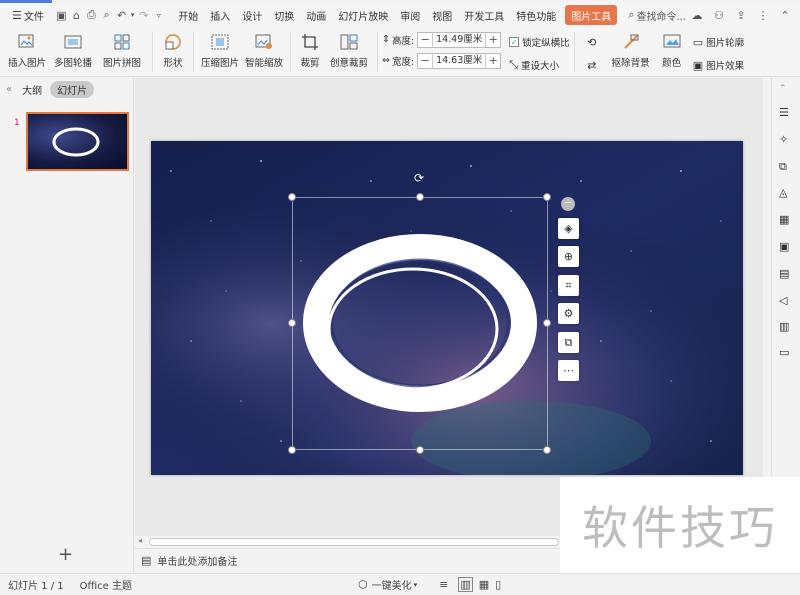  What do you see at coordinates (252, 15) in the screenshot?
I see `tab-design: 设计` at bounding box center [252, 15].